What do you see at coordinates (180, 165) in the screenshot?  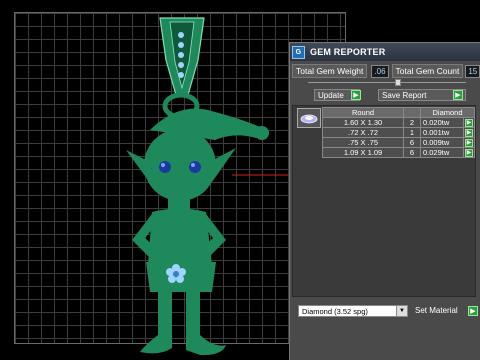 I see `elf-head` at bounding box center [180, 165].